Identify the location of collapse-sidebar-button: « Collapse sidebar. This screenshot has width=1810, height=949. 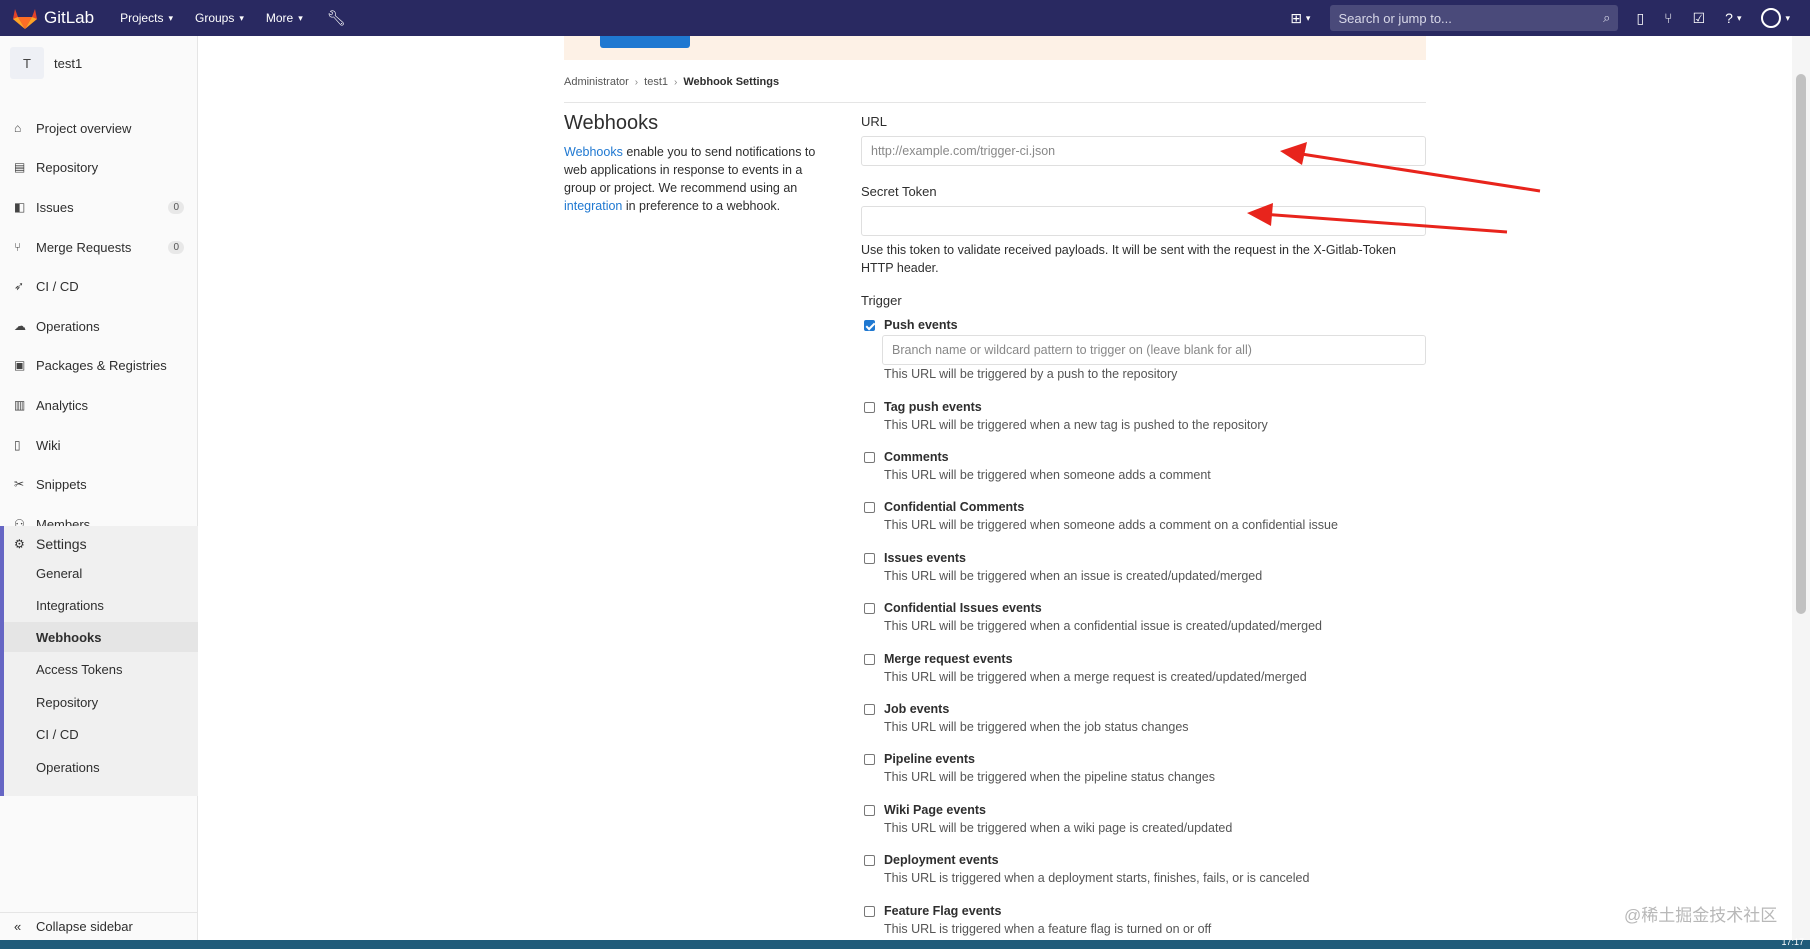
(99, 926).